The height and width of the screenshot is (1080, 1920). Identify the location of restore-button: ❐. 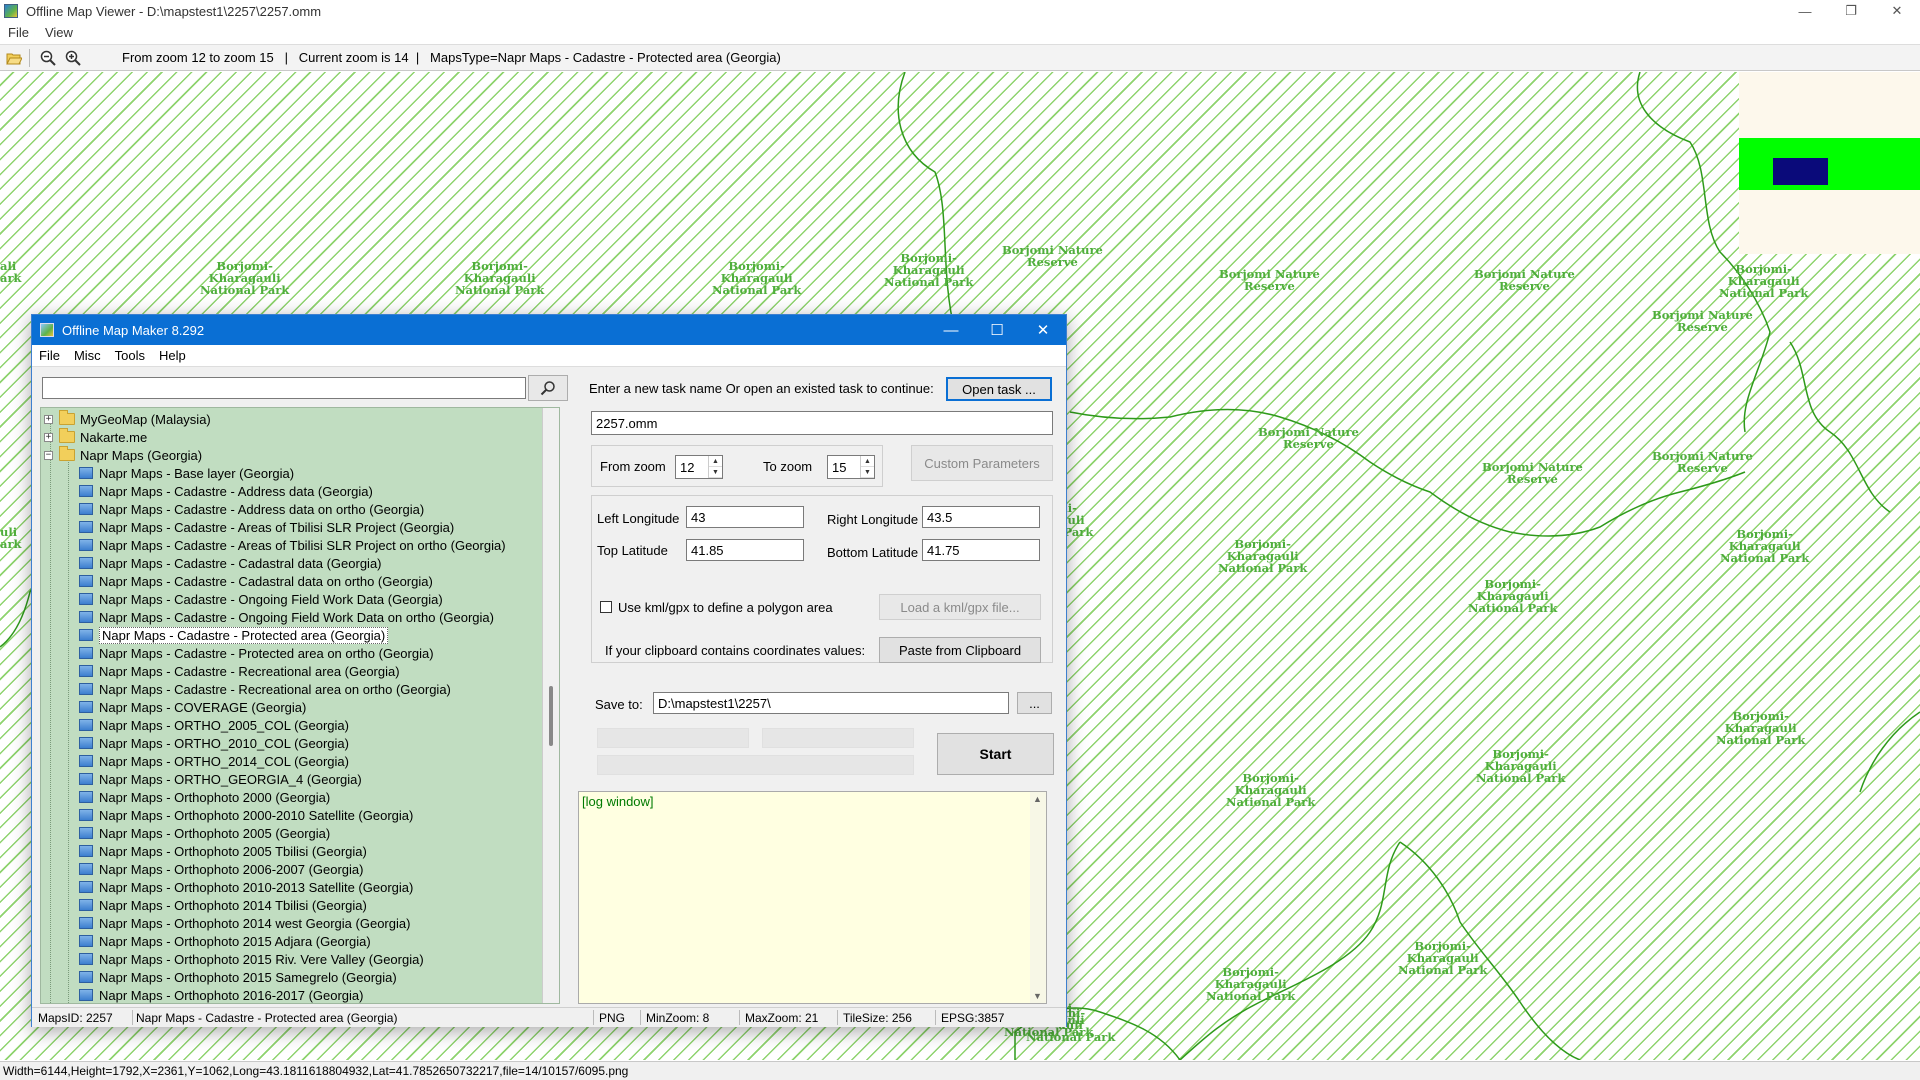
(1851, 11).